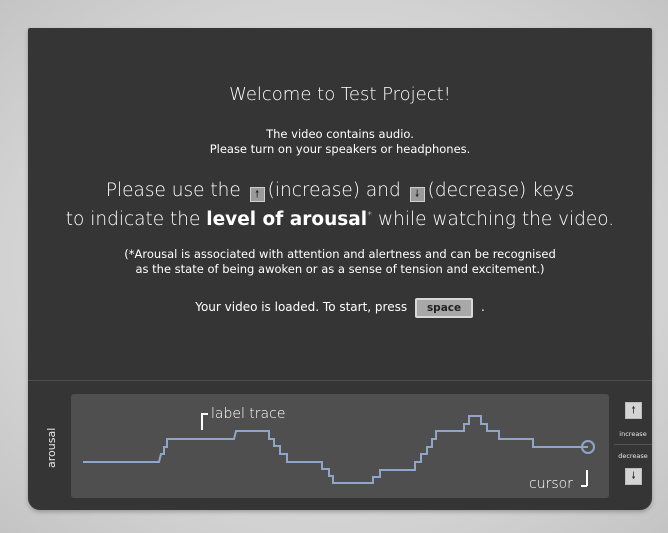  I want to click on instruction-part2: to indicate the, so click(133, 220).